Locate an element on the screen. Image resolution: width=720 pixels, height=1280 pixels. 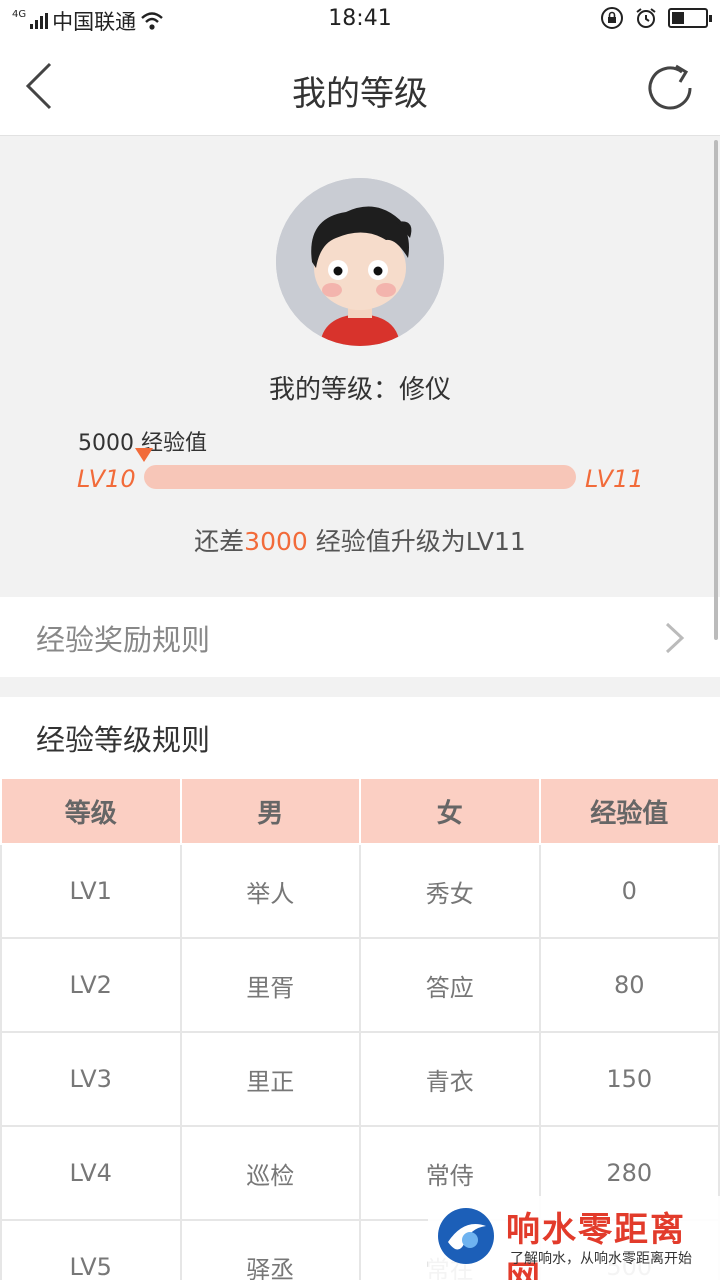
chevron-right-icon is located at coordinates (675, 638).